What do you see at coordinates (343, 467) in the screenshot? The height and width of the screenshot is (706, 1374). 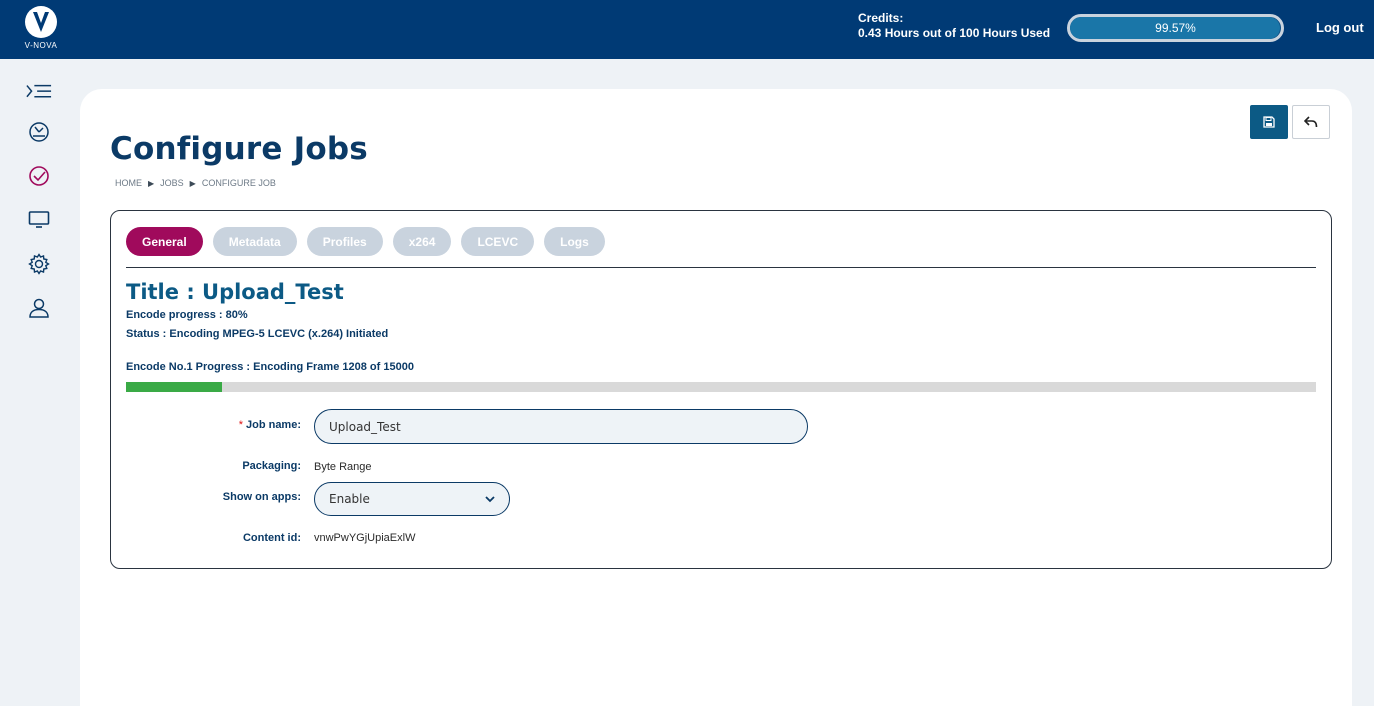 I see `packaging-value: Byte Range` at bounding box center [343, 467].